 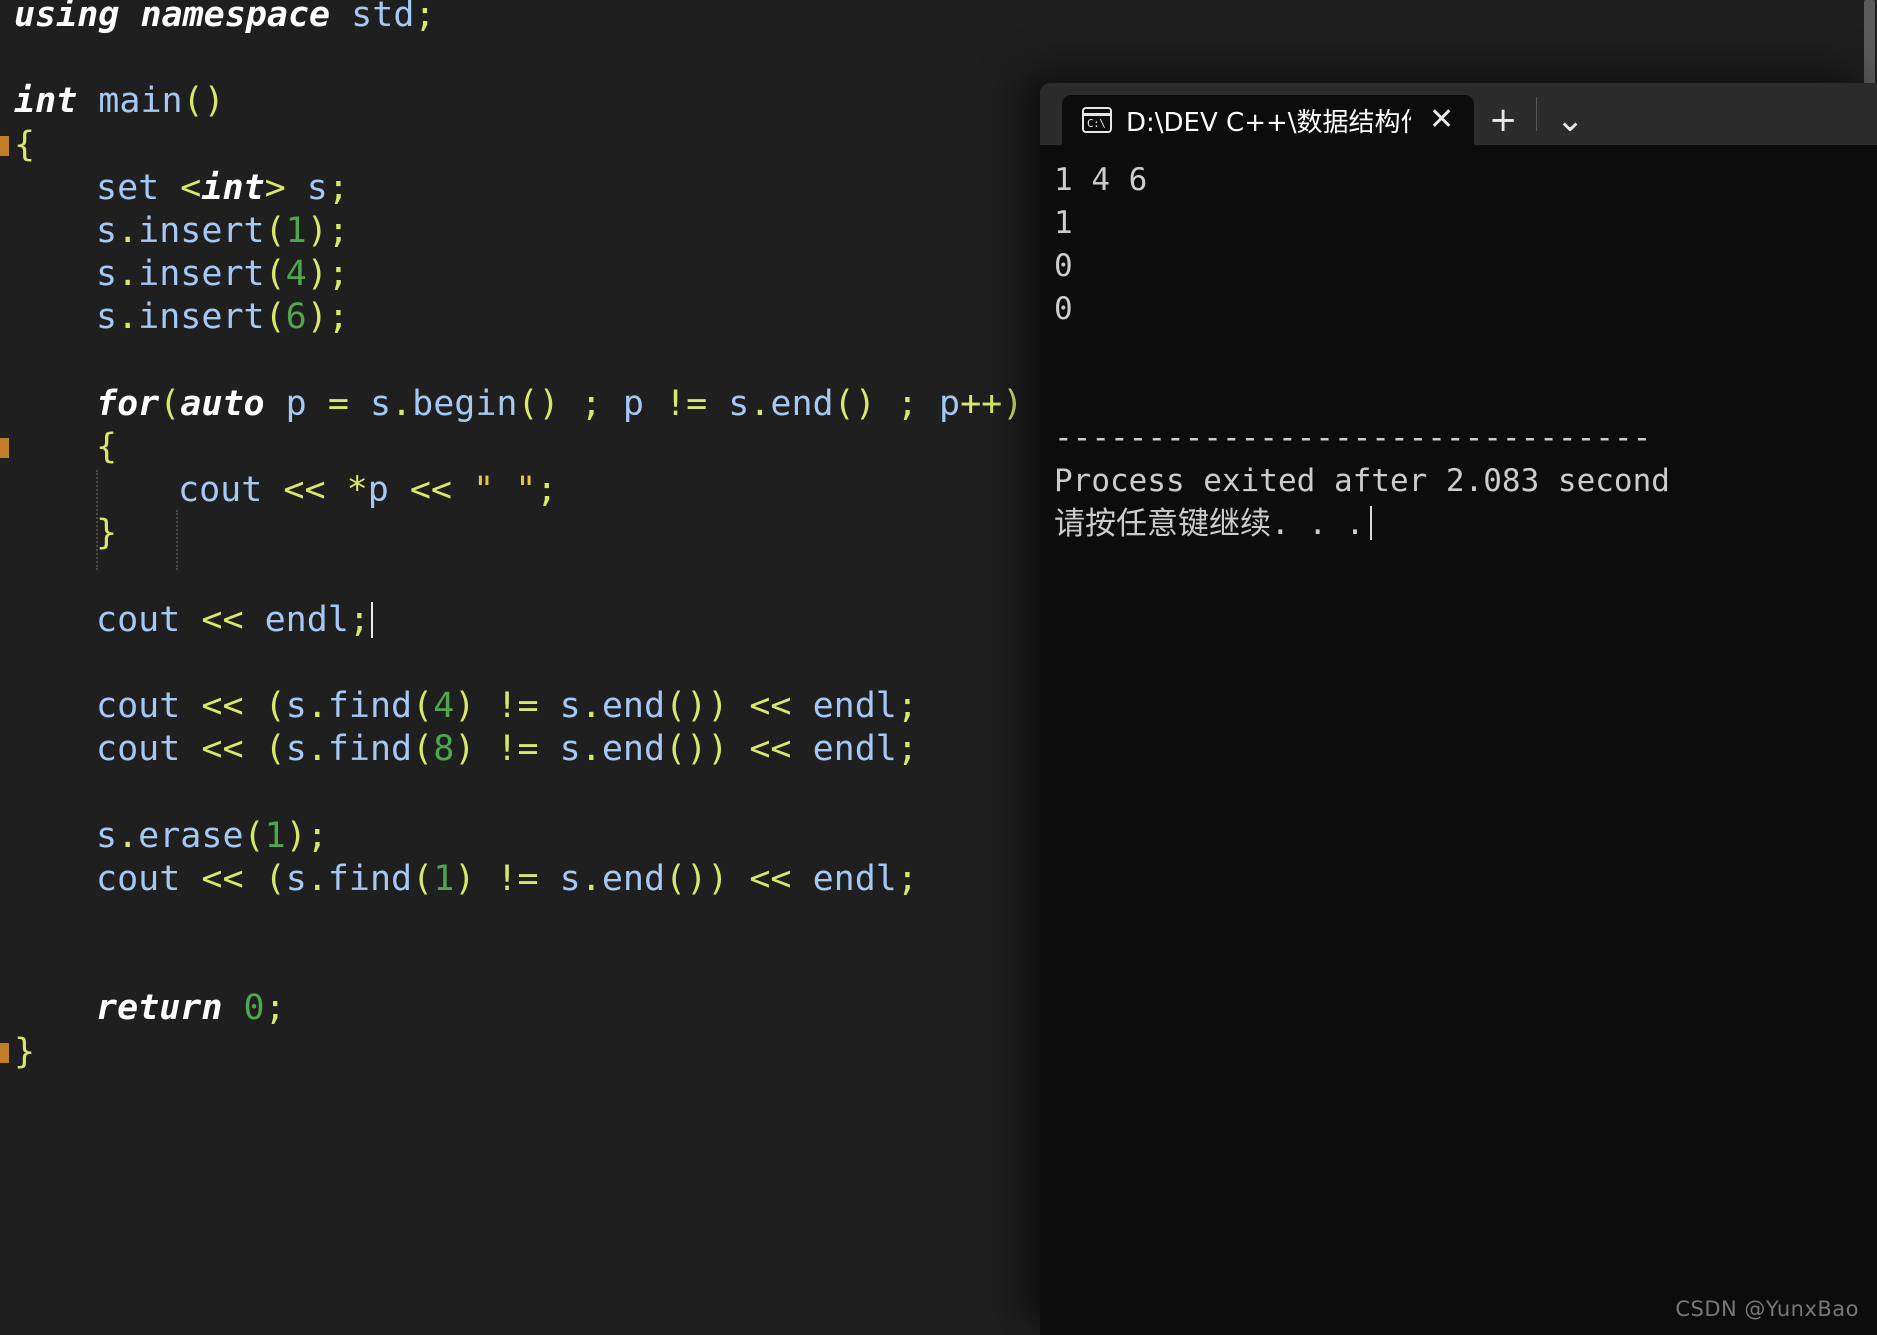 I want to click on code-token: std, so click(x=383, y=17).